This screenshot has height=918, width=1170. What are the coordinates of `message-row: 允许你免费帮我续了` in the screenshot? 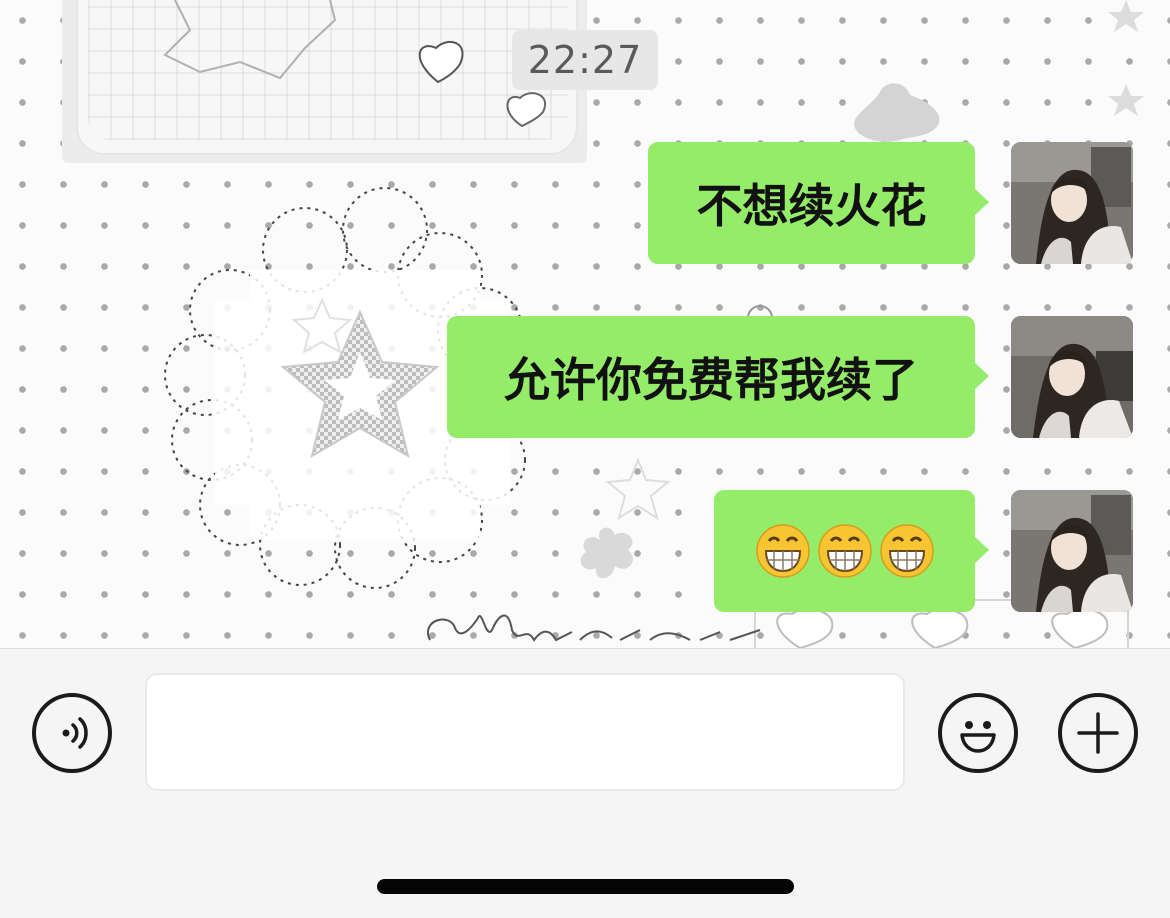 It's located at (585, 378).